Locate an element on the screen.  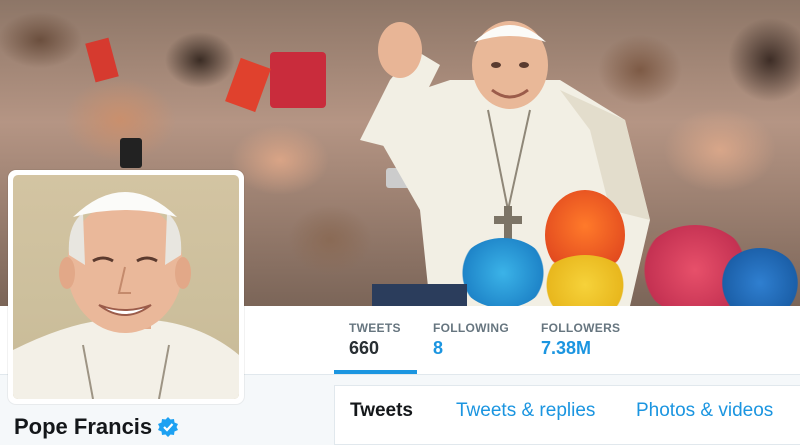
stat-followers: FOLLOWERS 7.38M is located at coordinates (586, 340).